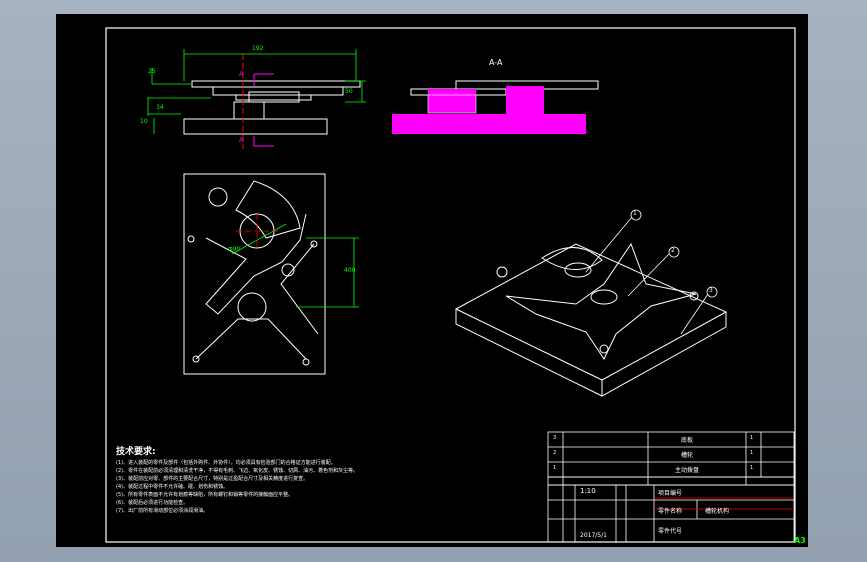  I want to click on bom-row-no: 1, so click(555, 468).